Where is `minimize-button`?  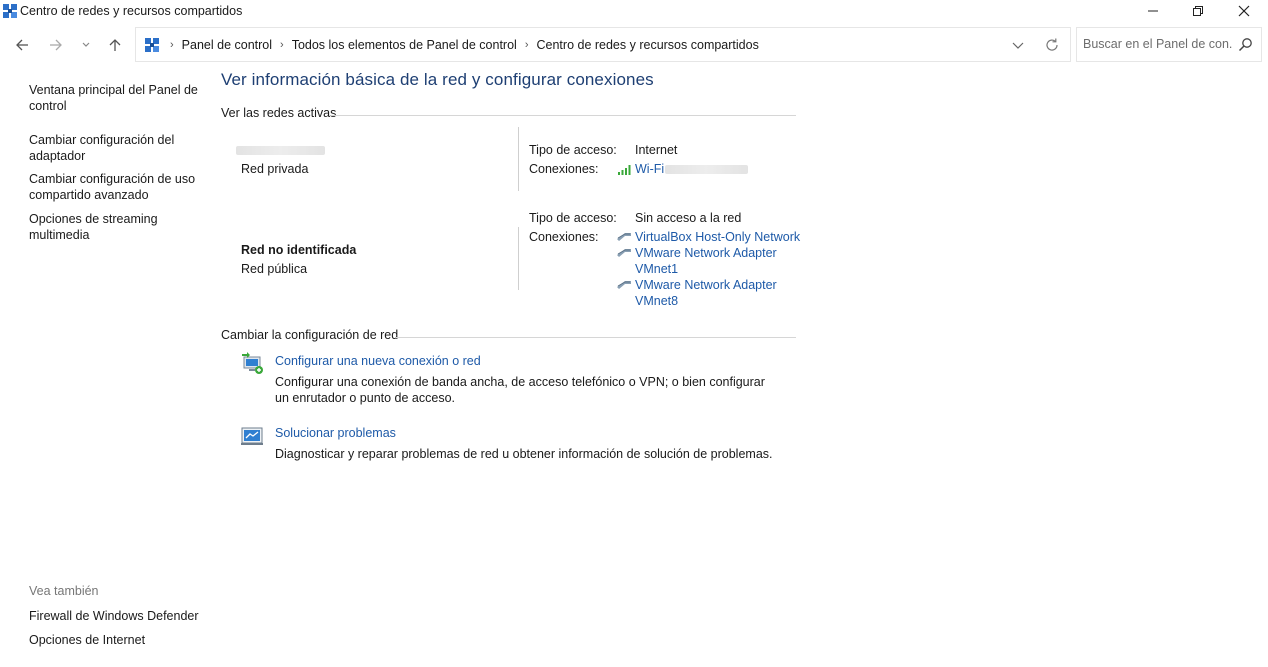 minimize-button is located at coordinates (1153, 11).